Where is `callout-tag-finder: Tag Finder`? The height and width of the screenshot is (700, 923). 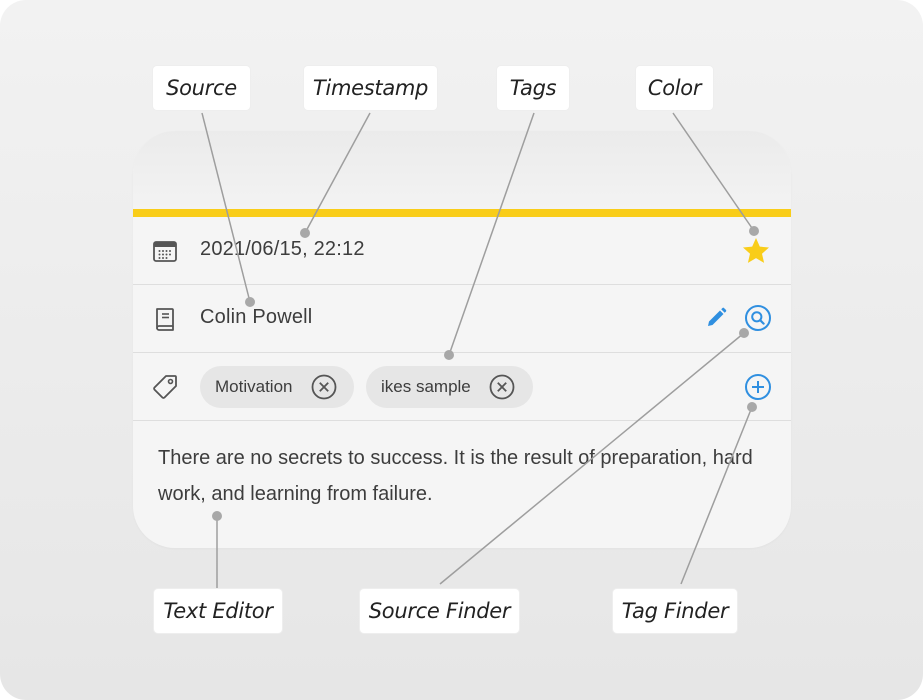 callout-tag-finder: Tag Finder is located at coordinates (675, 611).